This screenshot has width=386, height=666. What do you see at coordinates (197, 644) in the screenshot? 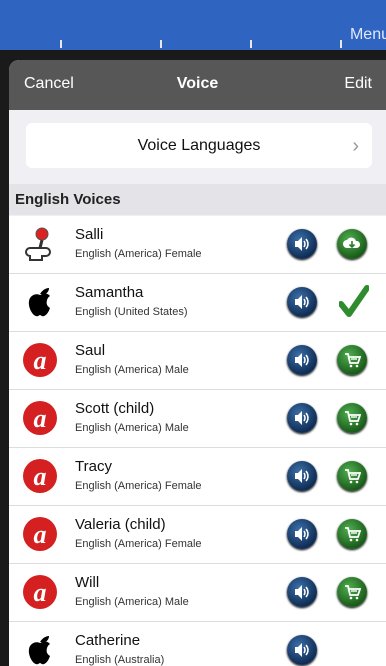
I see `voice-row: Catherine English (Australia)` at bounding box center [197, 644].